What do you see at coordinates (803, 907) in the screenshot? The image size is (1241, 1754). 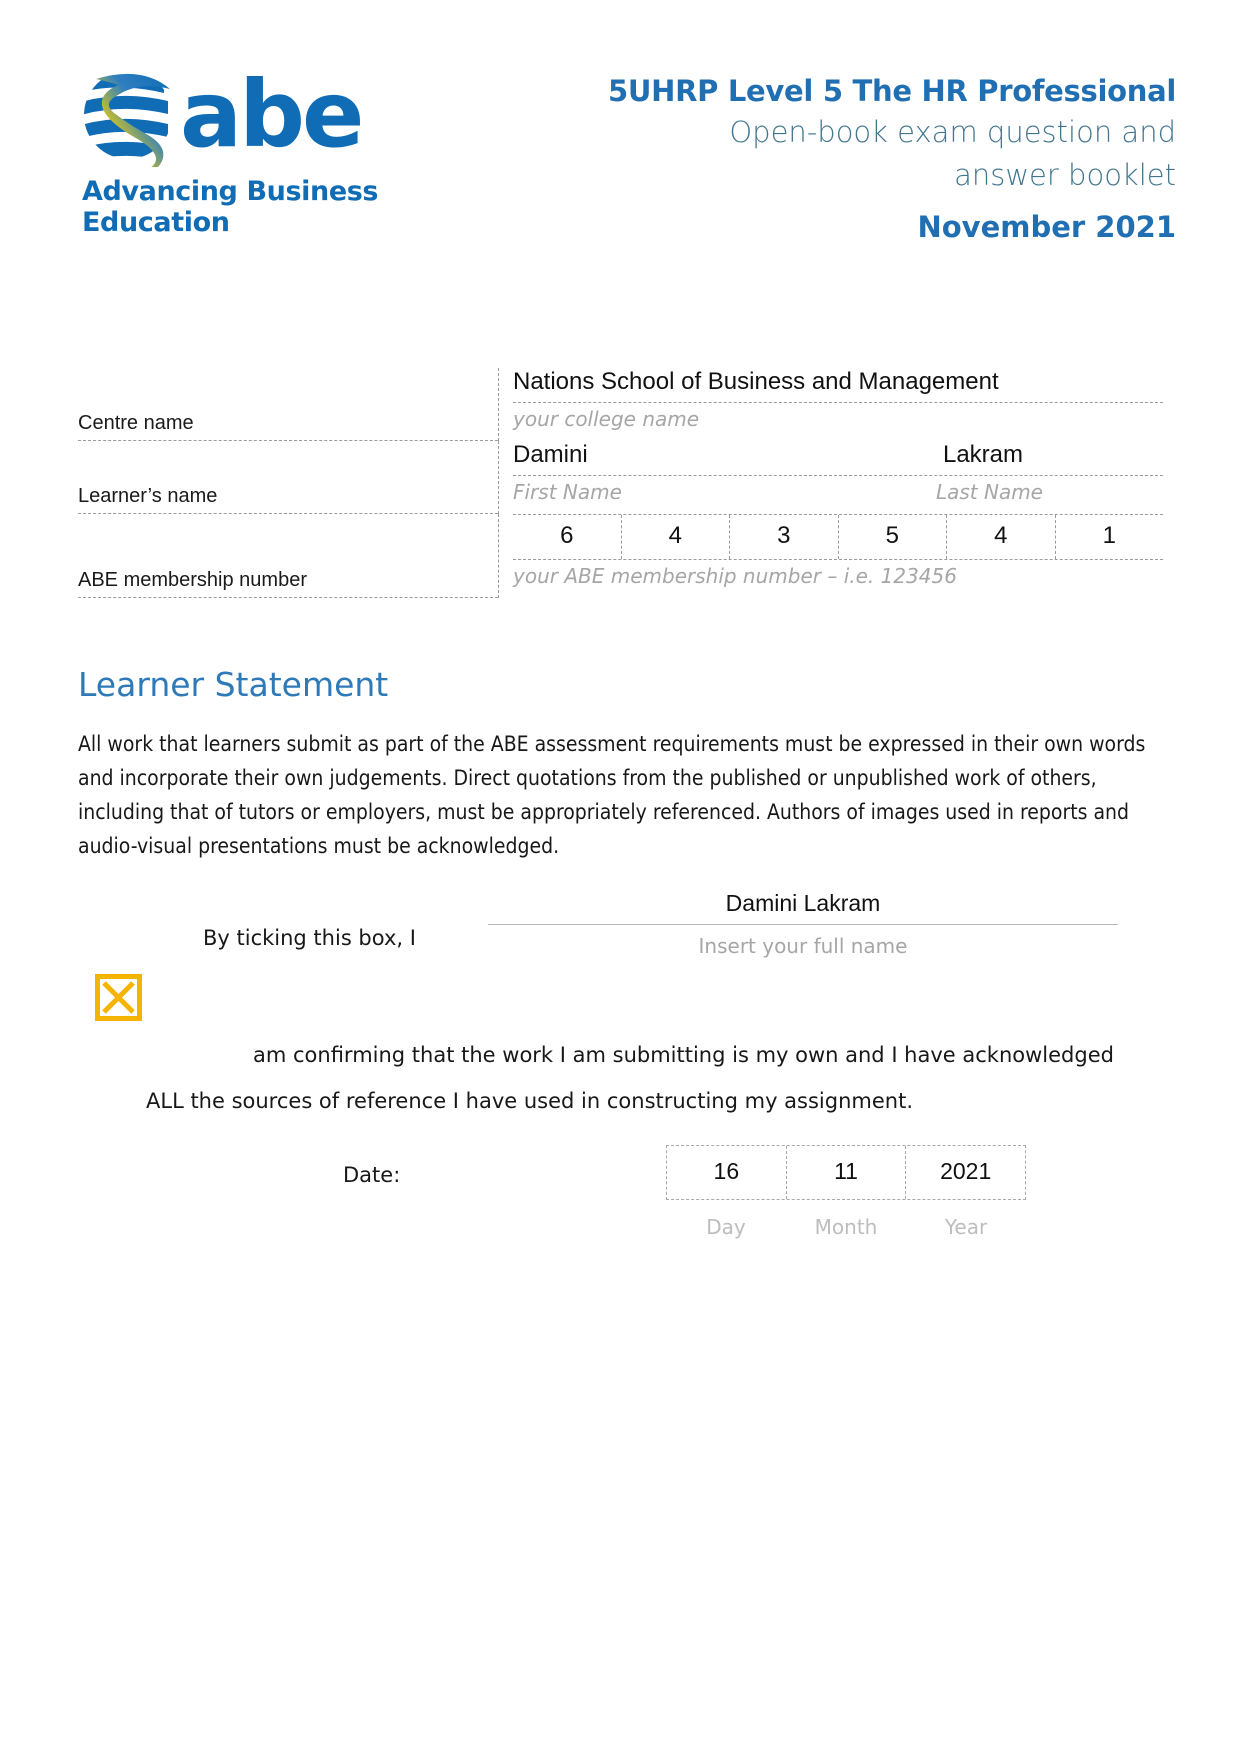 I see `signature-name-input: Damini Lakram` at bounding box center [803, 907].